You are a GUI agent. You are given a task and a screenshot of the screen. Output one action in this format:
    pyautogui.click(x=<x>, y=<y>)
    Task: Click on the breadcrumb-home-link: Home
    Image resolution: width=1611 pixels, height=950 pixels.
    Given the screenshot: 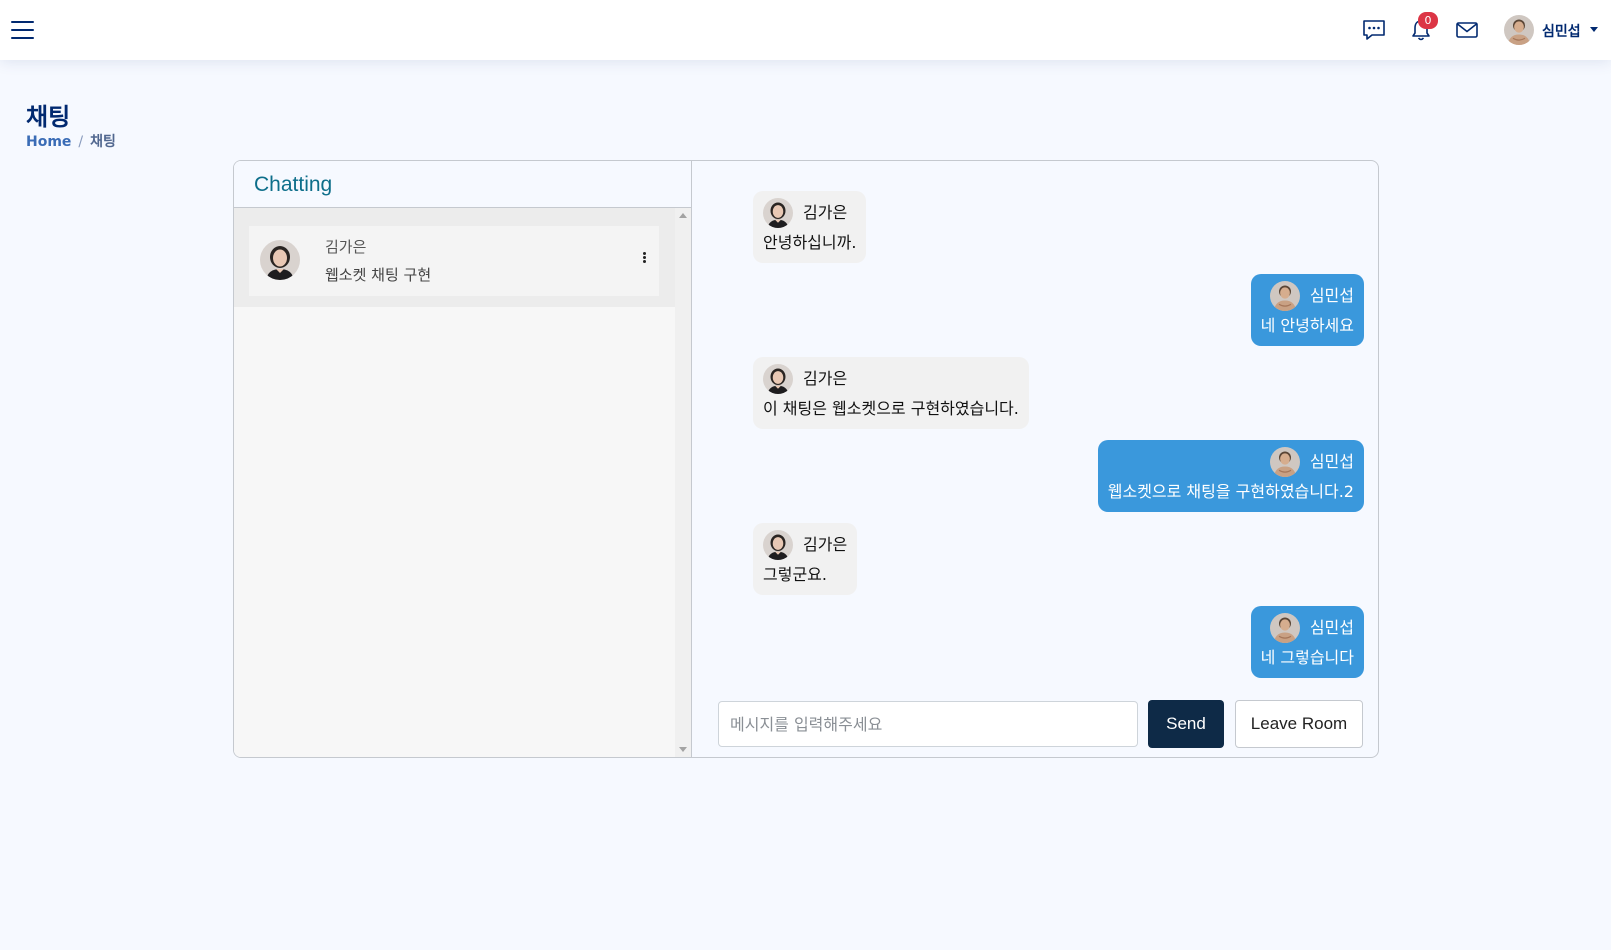 What is the action you would take?
    pyautogui.click(x=48, y=142)
    